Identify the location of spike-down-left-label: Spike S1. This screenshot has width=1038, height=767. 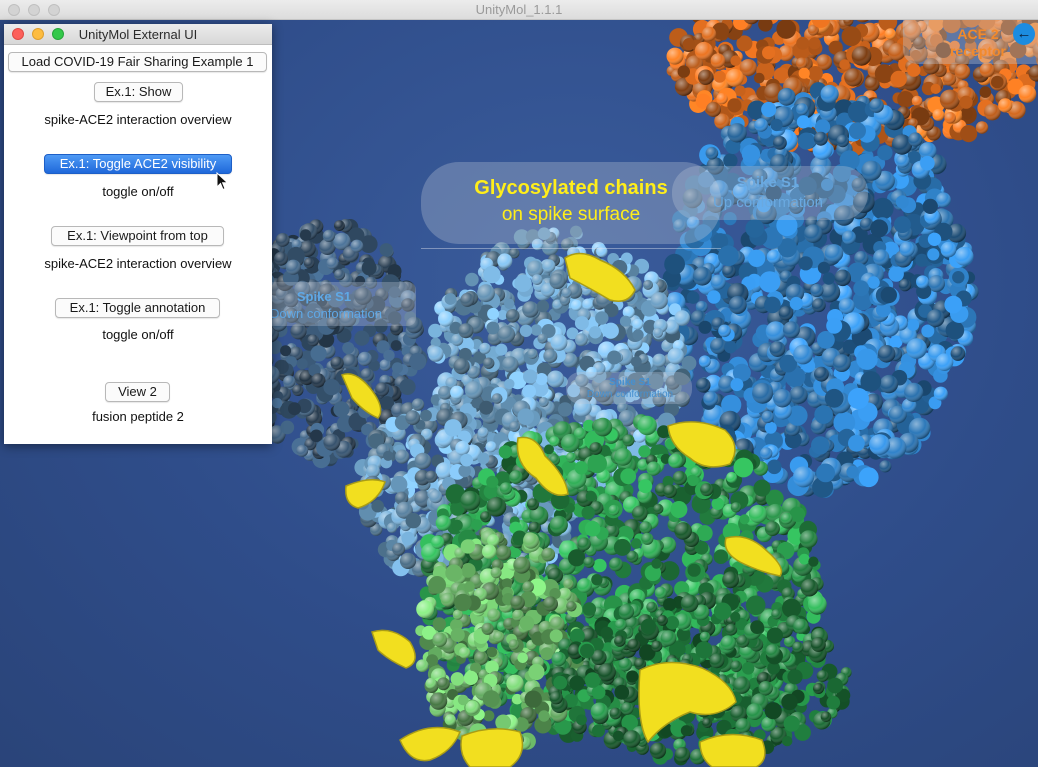
(324, 296).